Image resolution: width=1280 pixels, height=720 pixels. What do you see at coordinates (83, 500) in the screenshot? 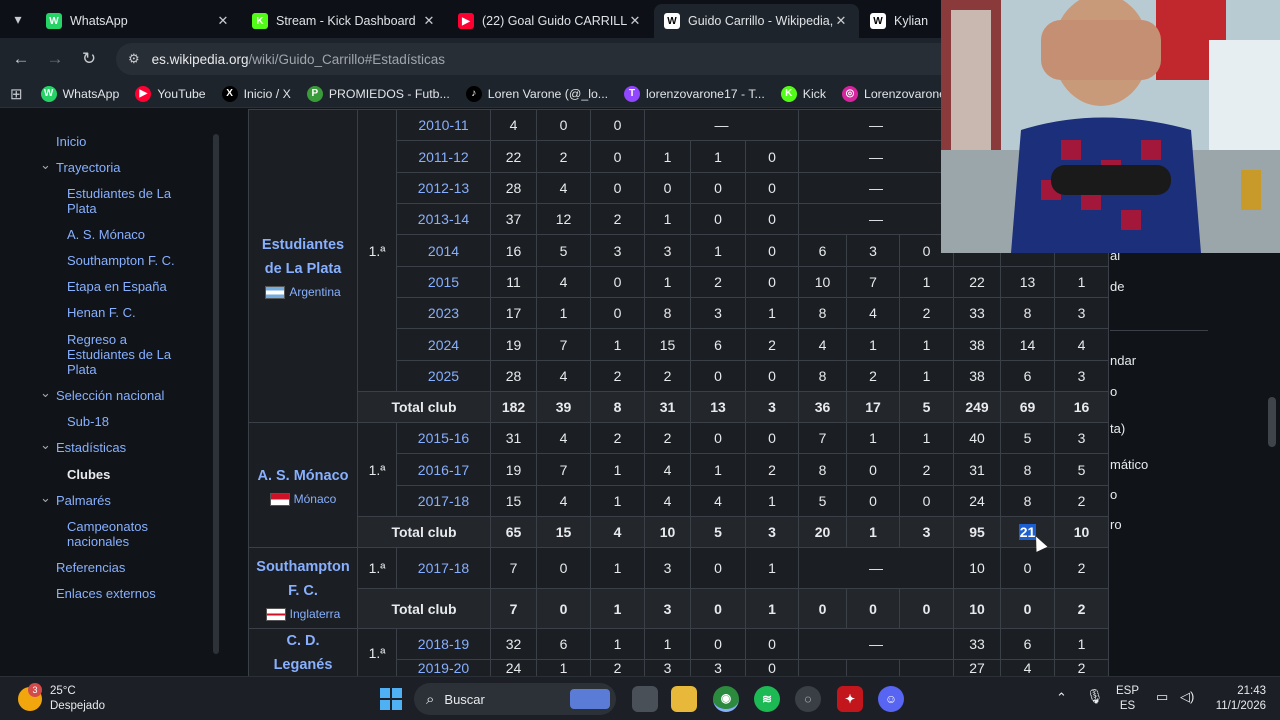
I see `toc-item: Palmarés` at bounding box center [83, 500].